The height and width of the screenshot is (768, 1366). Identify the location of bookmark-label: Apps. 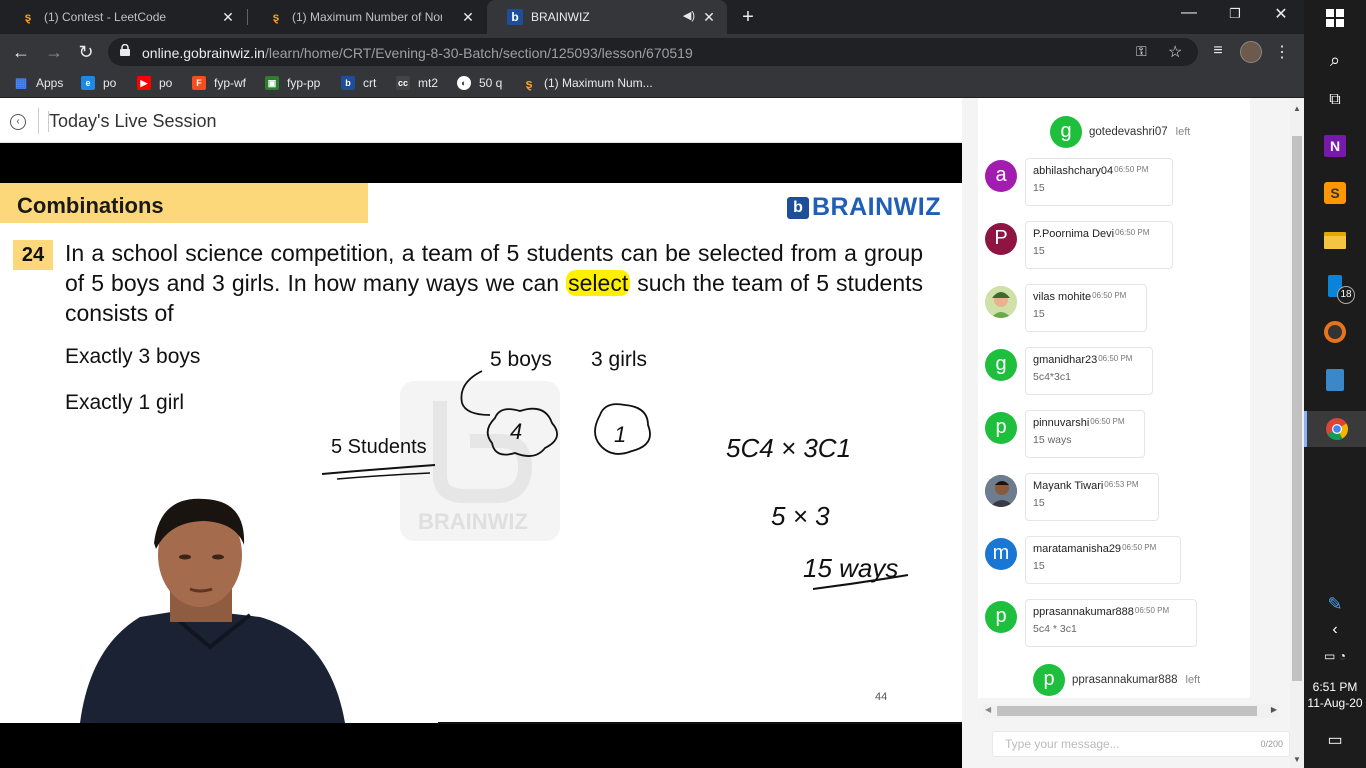
(50, 83).